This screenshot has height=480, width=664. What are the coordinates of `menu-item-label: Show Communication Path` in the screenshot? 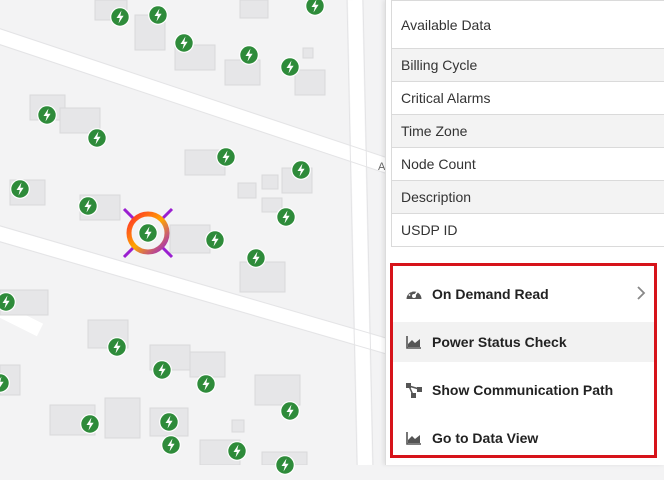 It's located at (523, 390).